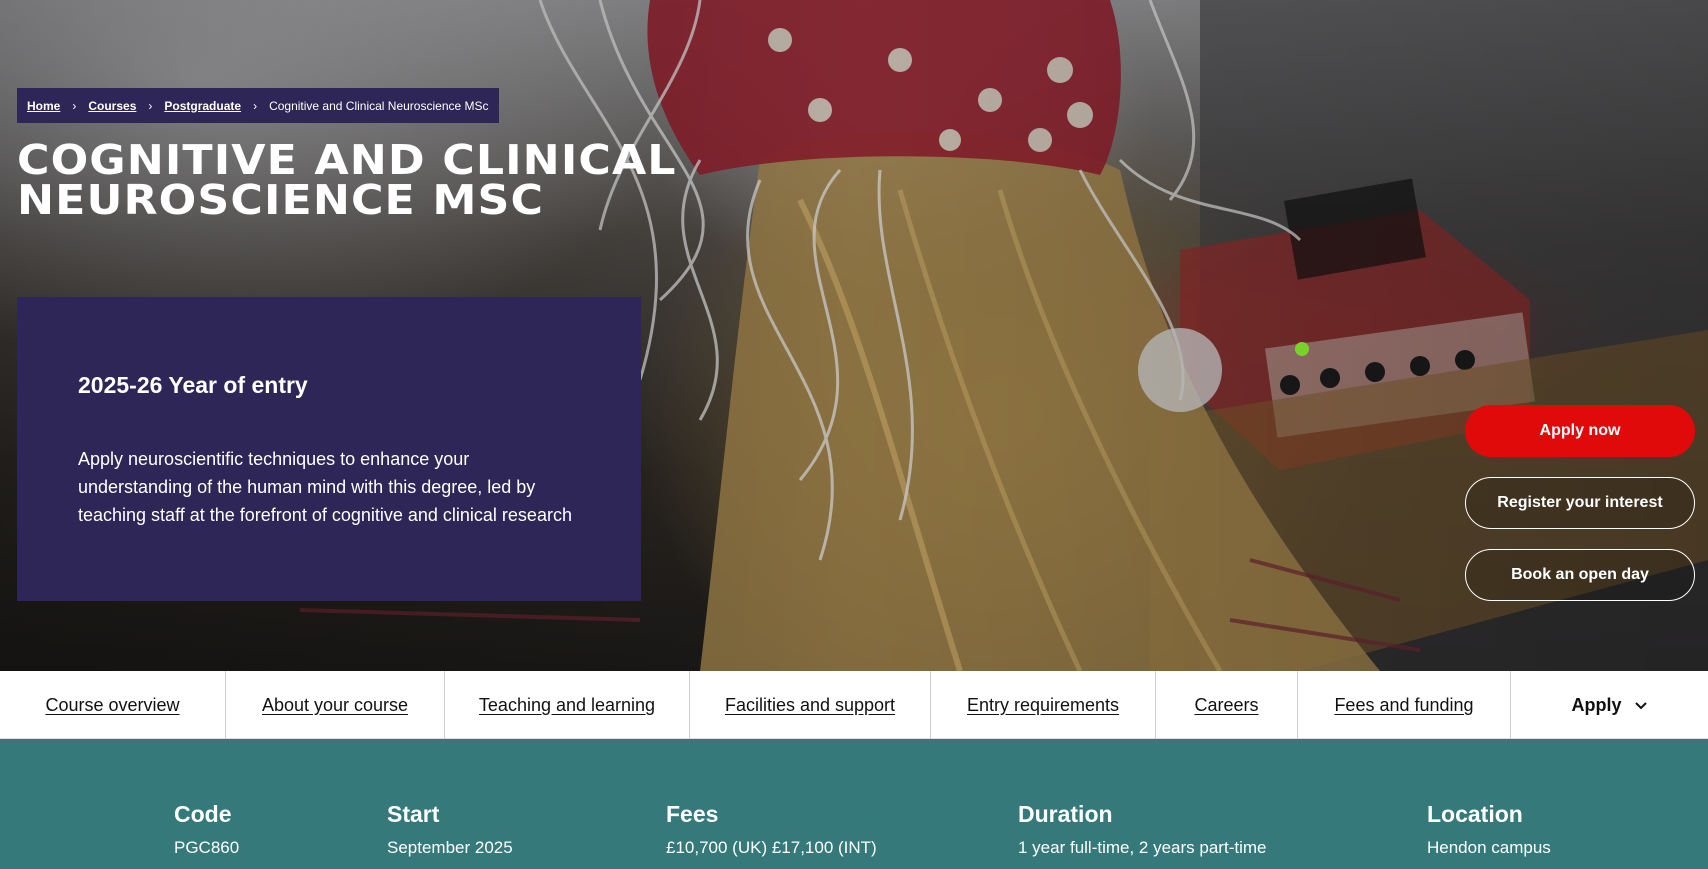 Image resolution: width=1708 pixels, height=869 pixels. I want to click on info-fees: Fees £10,700 (UK) £17,100 (INT), so click(771, 829).